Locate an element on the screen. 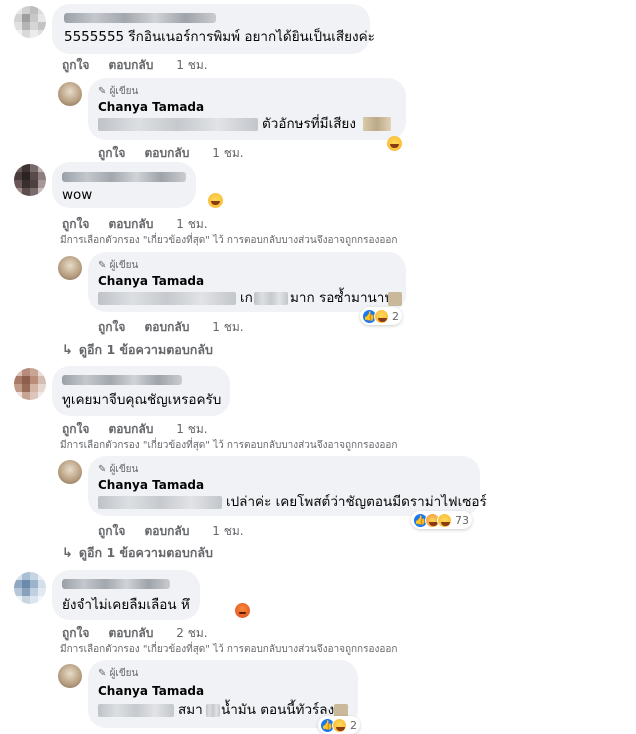  angry-reaction-icon is located at coordinates (243, 610).